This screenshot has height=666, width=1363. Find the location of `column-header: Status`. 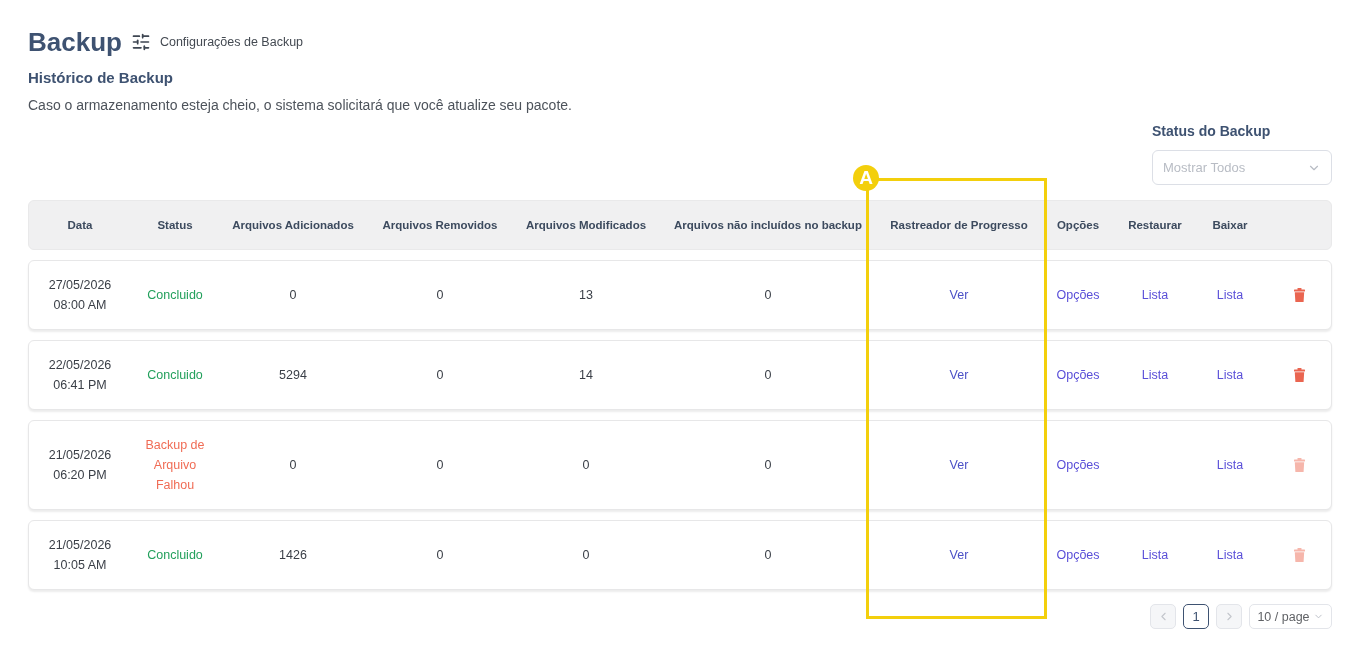

column-header: Status is located at coordinates (175, 225).